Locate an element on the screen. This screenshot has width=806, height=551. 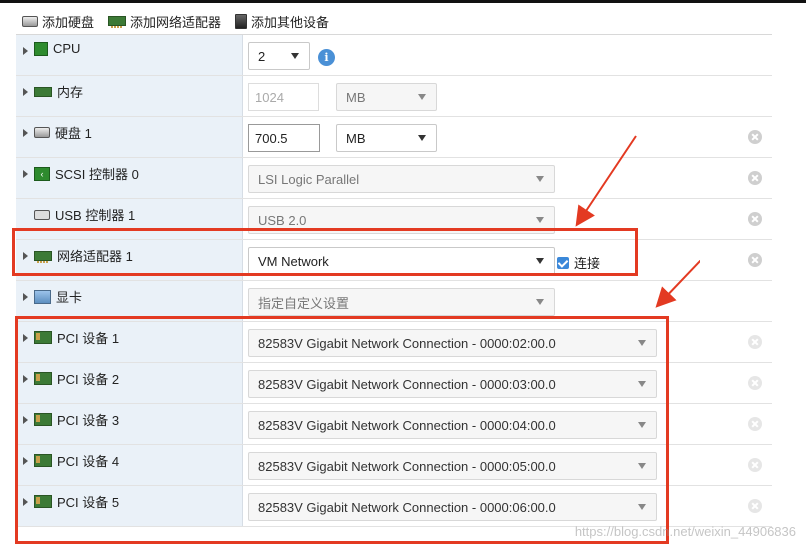
disk-unit-select: MB is located at coordinates (386, 138).